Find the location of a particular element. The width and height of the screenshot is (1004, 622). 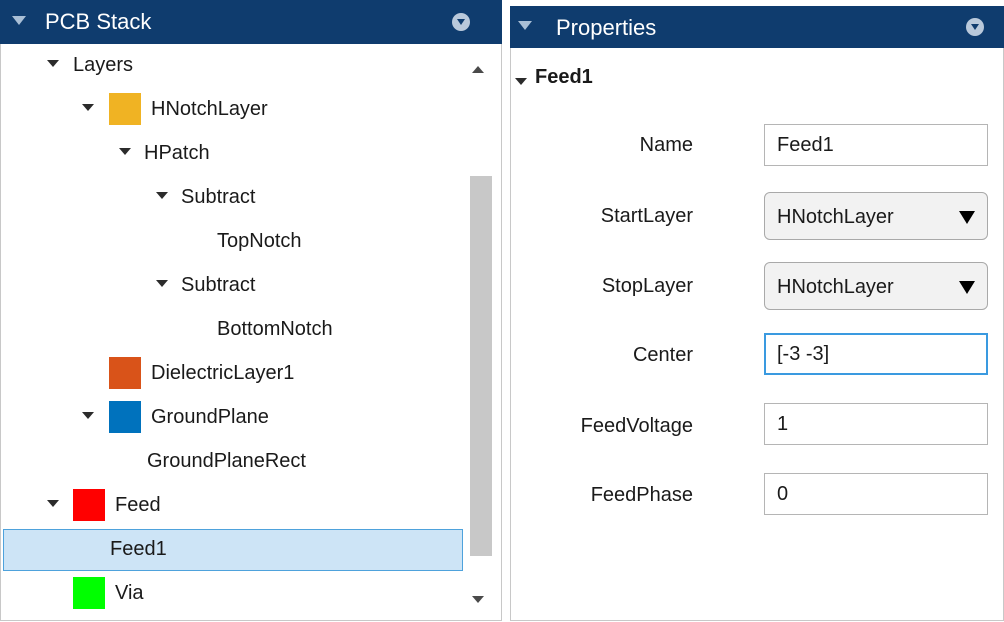

stoplayer-label: StopLayer is located at coordinates (647, 286).